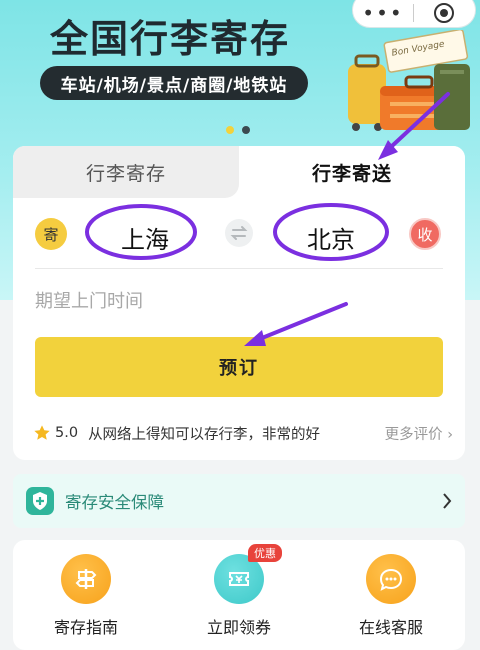  Describe the element at coordinates (265, 553) in the screenshot. I see `discount-badge: 优惠` at that location.